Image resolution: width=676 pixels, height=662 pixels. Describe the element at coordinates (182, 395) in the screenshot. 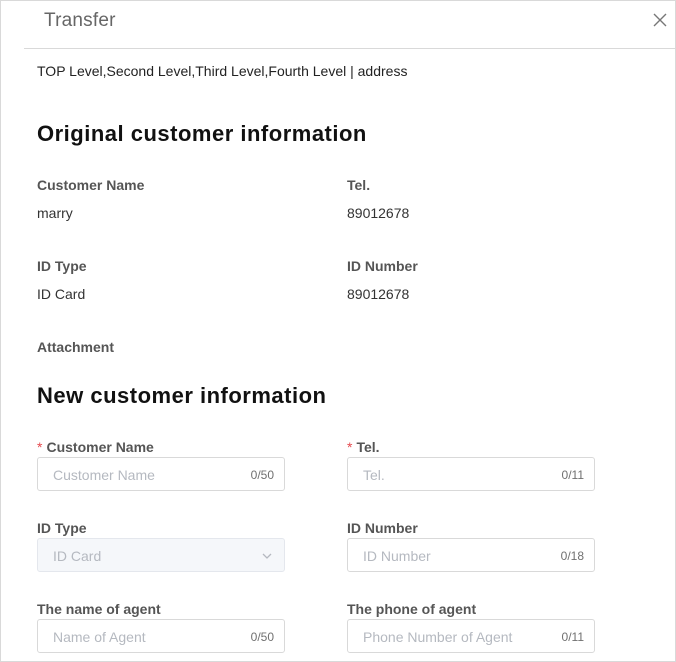

I see `new-section-title: New customer information` at that location.